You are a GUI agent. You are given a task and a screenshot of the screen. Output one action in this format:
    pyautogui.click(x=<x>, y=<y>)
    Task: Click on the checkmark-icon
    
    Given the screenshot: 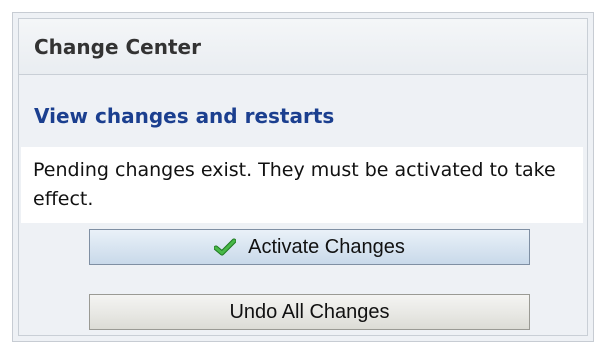 What is the action you would take?
    pyautogui.click(x=225, y=247)
    